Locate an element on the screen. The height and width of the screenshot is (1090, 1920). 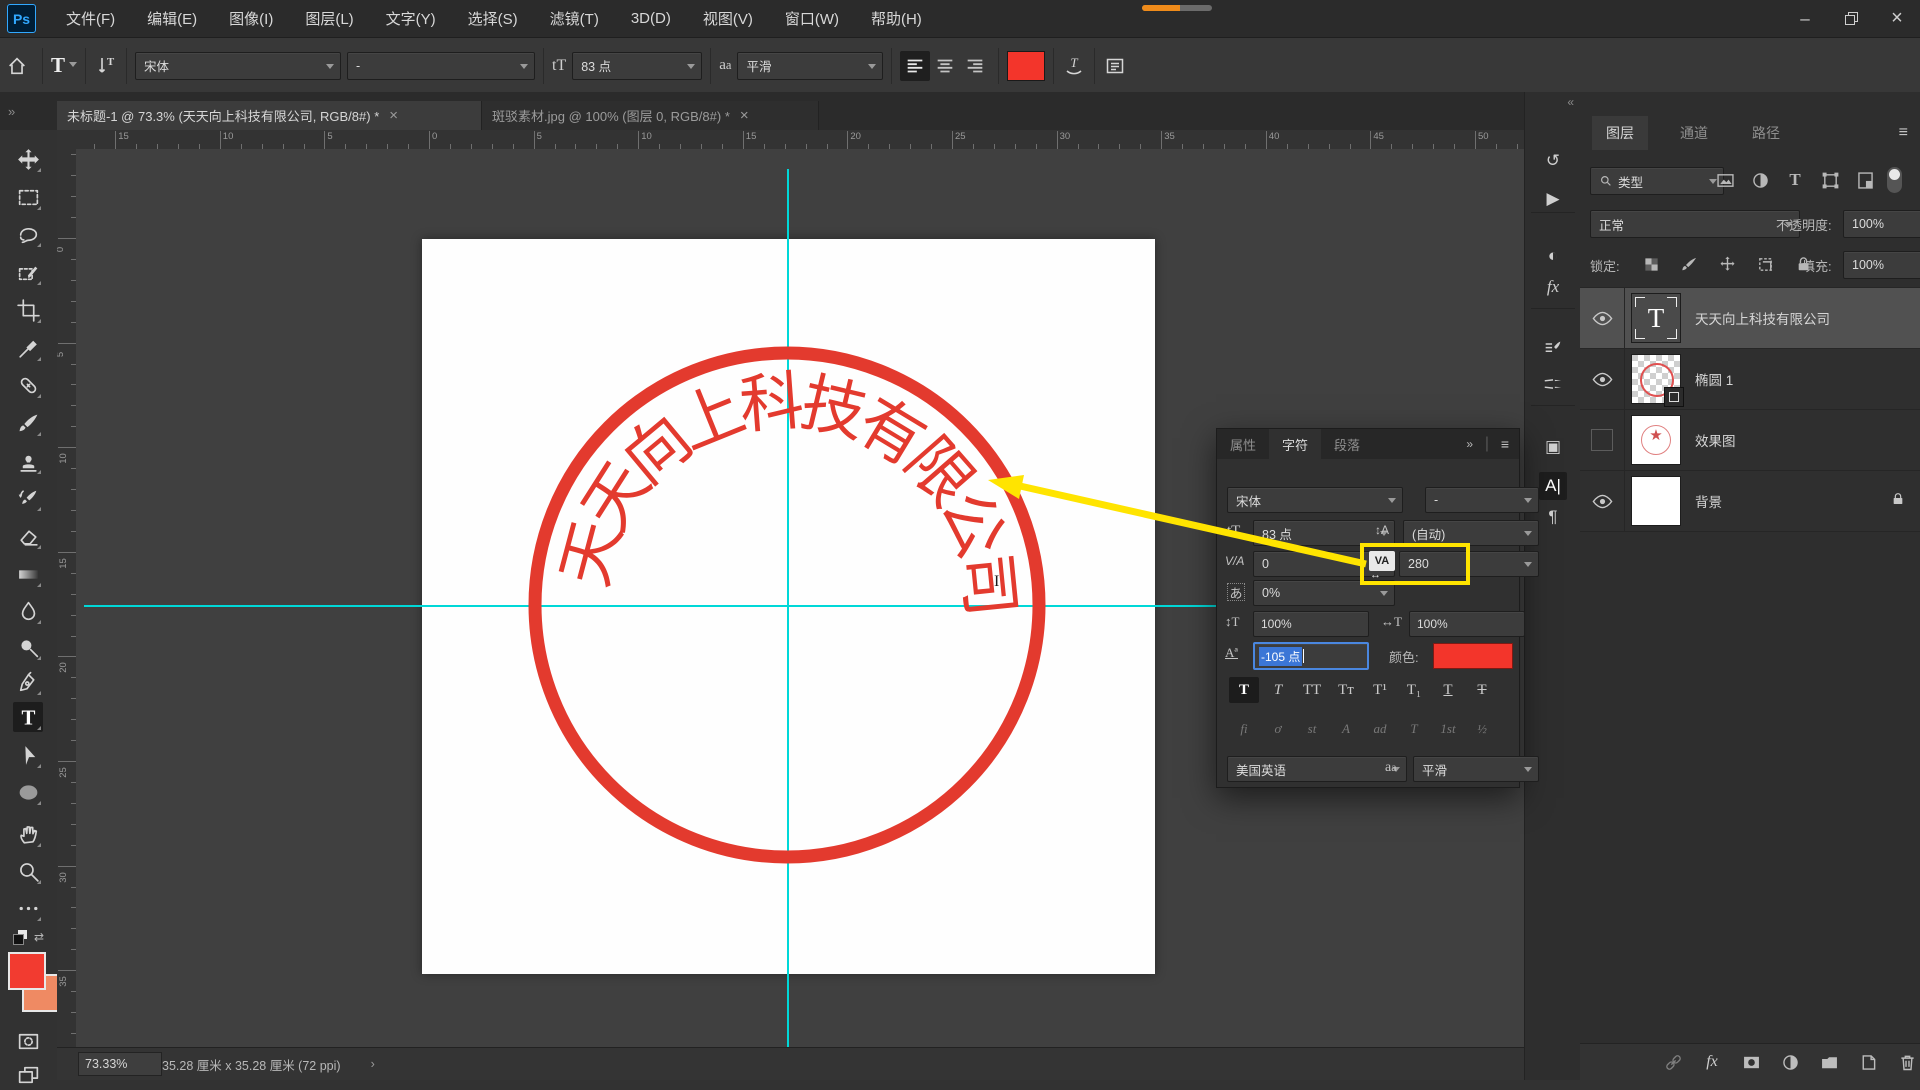
style-button-7: T is located at coordinates (1482, 690).